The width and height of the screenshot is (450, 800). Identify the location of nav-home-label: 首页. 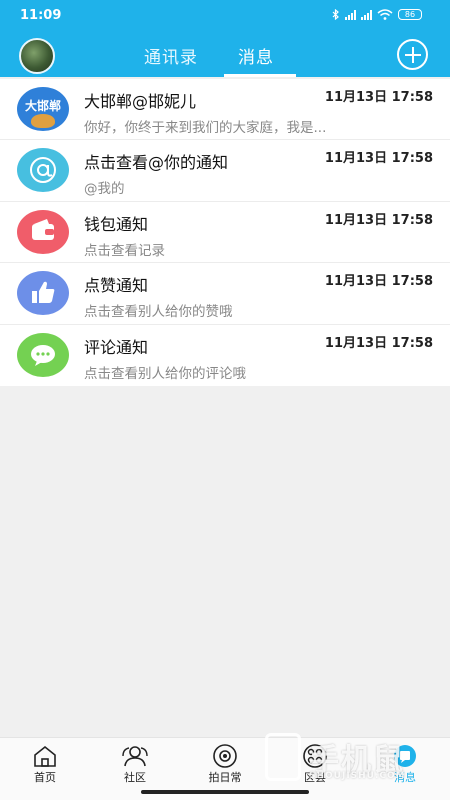
(45, 777).